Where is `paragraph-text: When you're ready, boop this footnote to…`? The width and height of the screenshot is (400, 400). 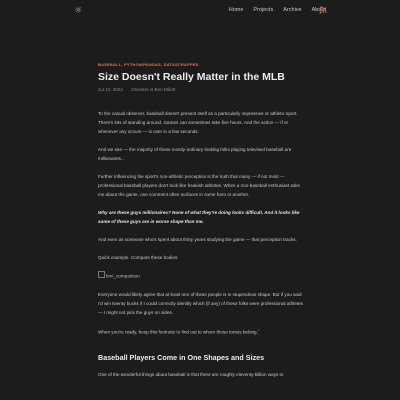 paragraph-text: When you're ready, boop this footnote to… is located at coordinates (178, 332).